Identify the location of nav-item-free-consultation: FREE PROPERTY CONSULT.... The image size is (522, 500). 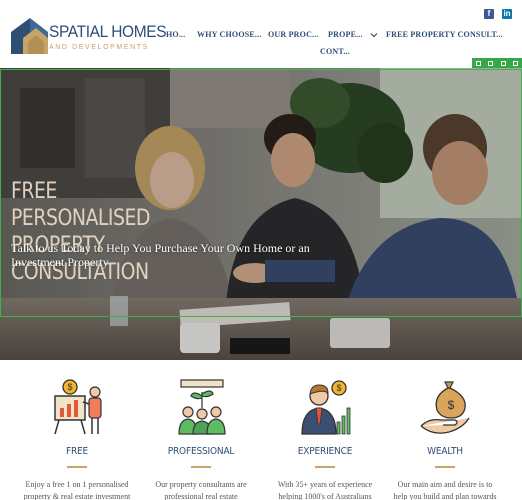
(444, 34).